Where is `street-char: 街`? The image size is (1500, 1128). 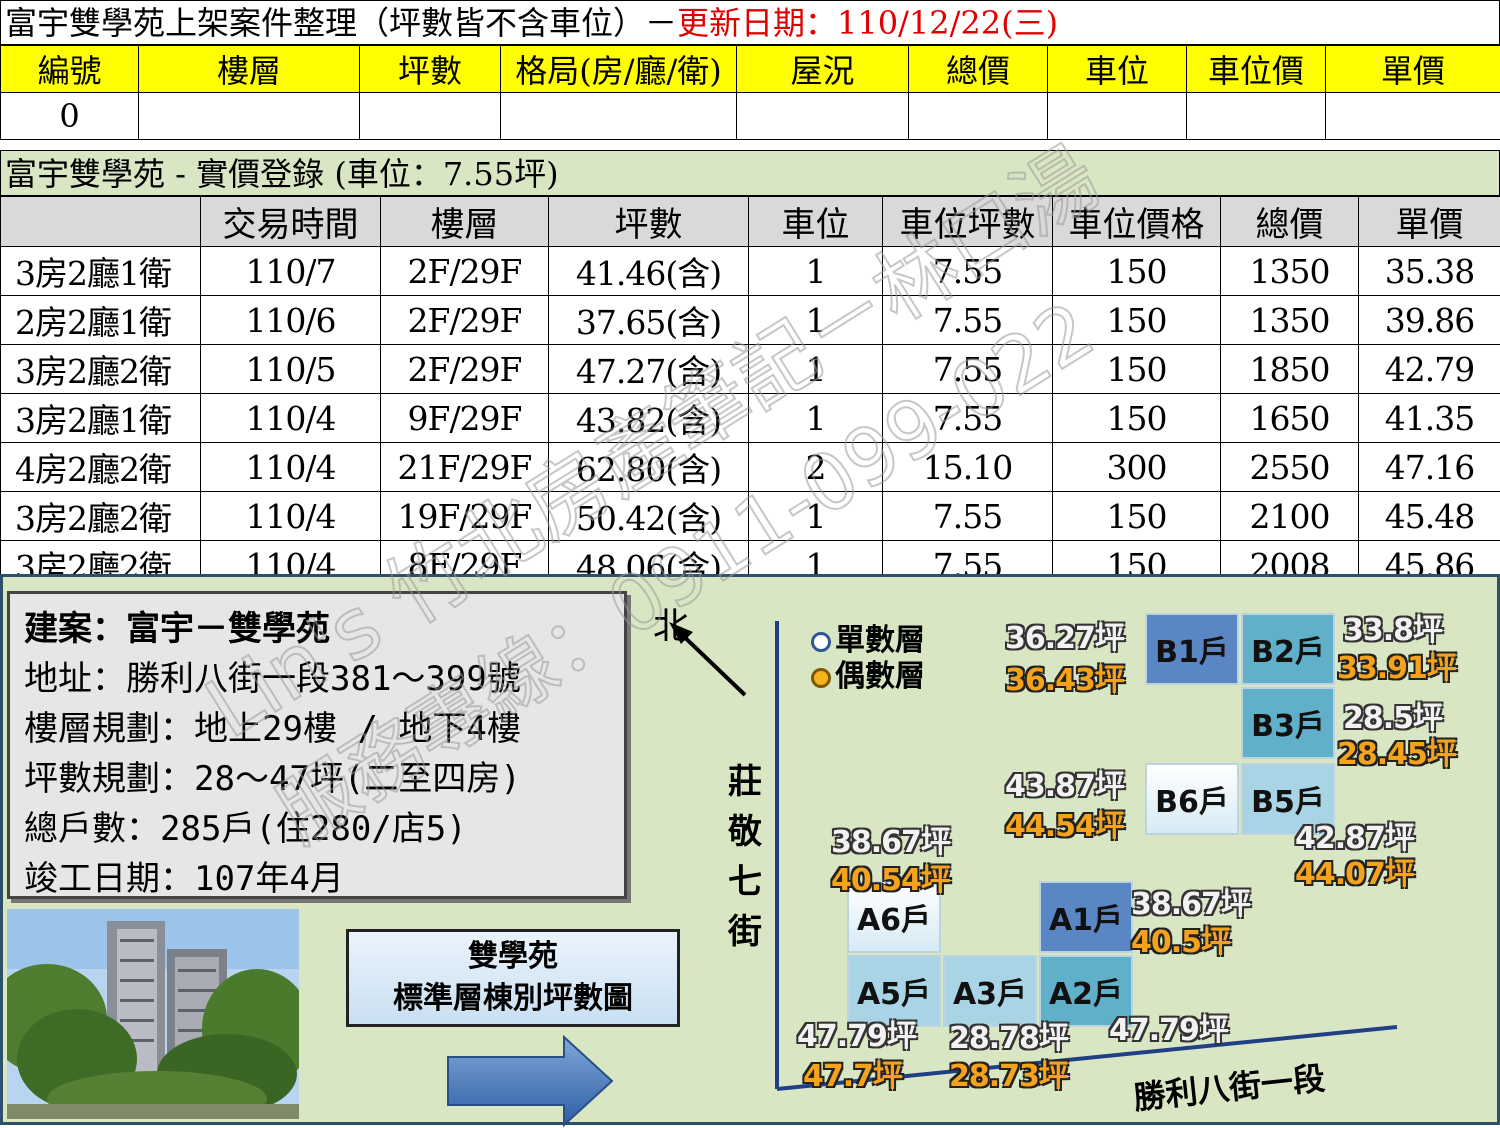
street-char: 街 is located at coordinates (745, 932).